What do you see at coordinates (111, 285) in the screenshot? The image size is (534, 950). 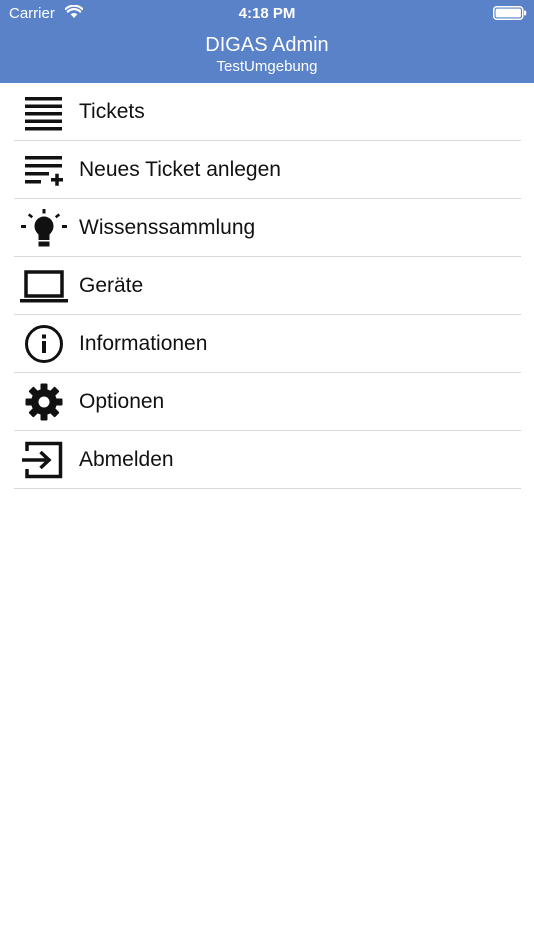 I see `menu-item-label: Geräte` at bounding box center [111, 285].